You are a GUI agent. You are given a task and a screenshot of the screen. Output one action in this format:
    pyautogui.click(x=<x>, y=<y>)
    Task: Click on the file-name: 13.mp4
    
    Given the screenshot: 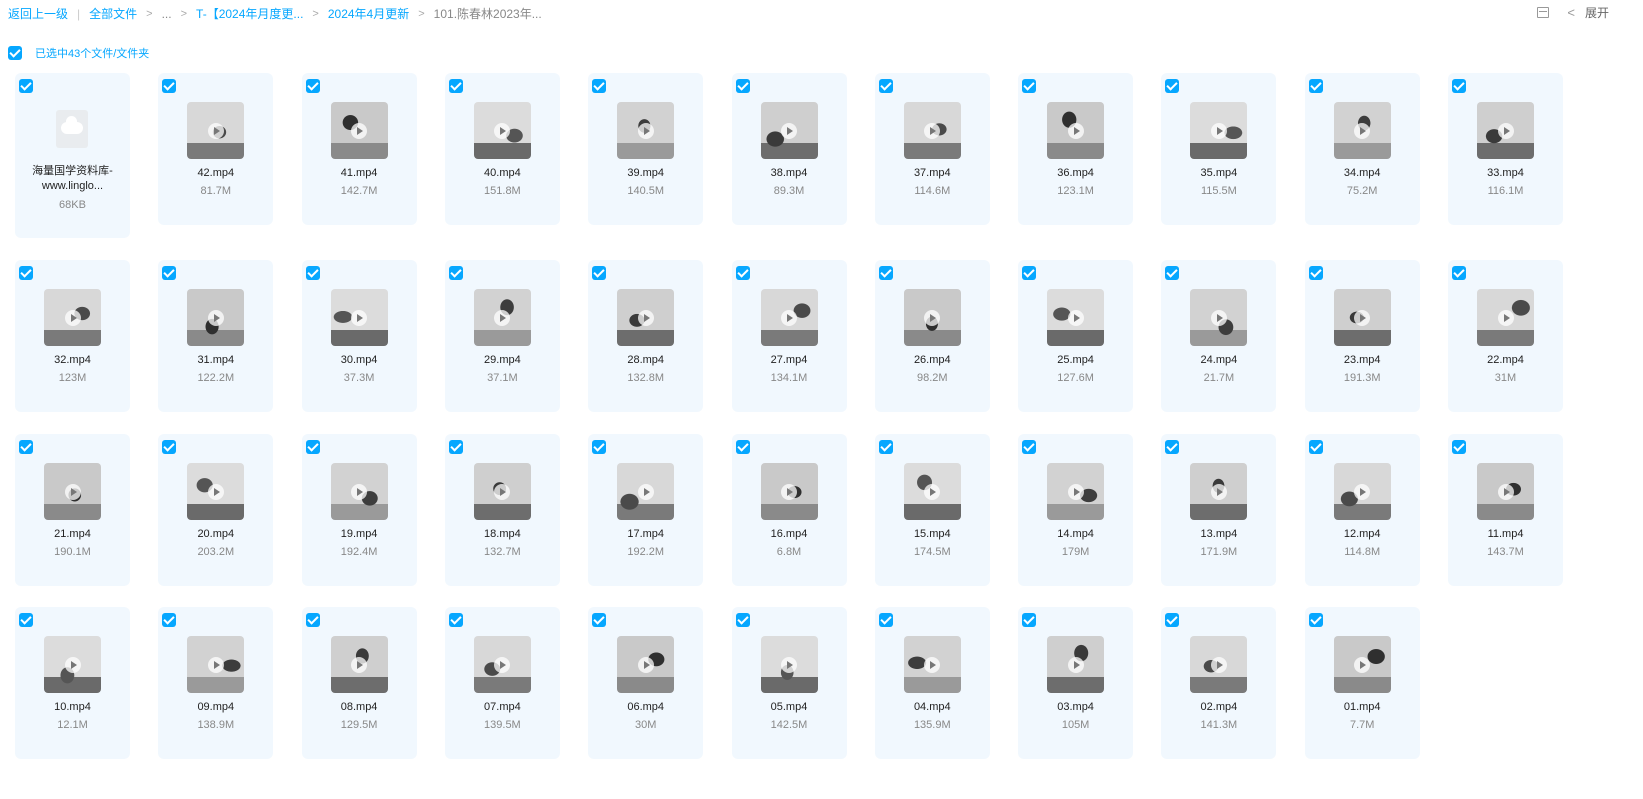 What is the action you would take?
    pyautogui.click(x=1219, y=534)
    